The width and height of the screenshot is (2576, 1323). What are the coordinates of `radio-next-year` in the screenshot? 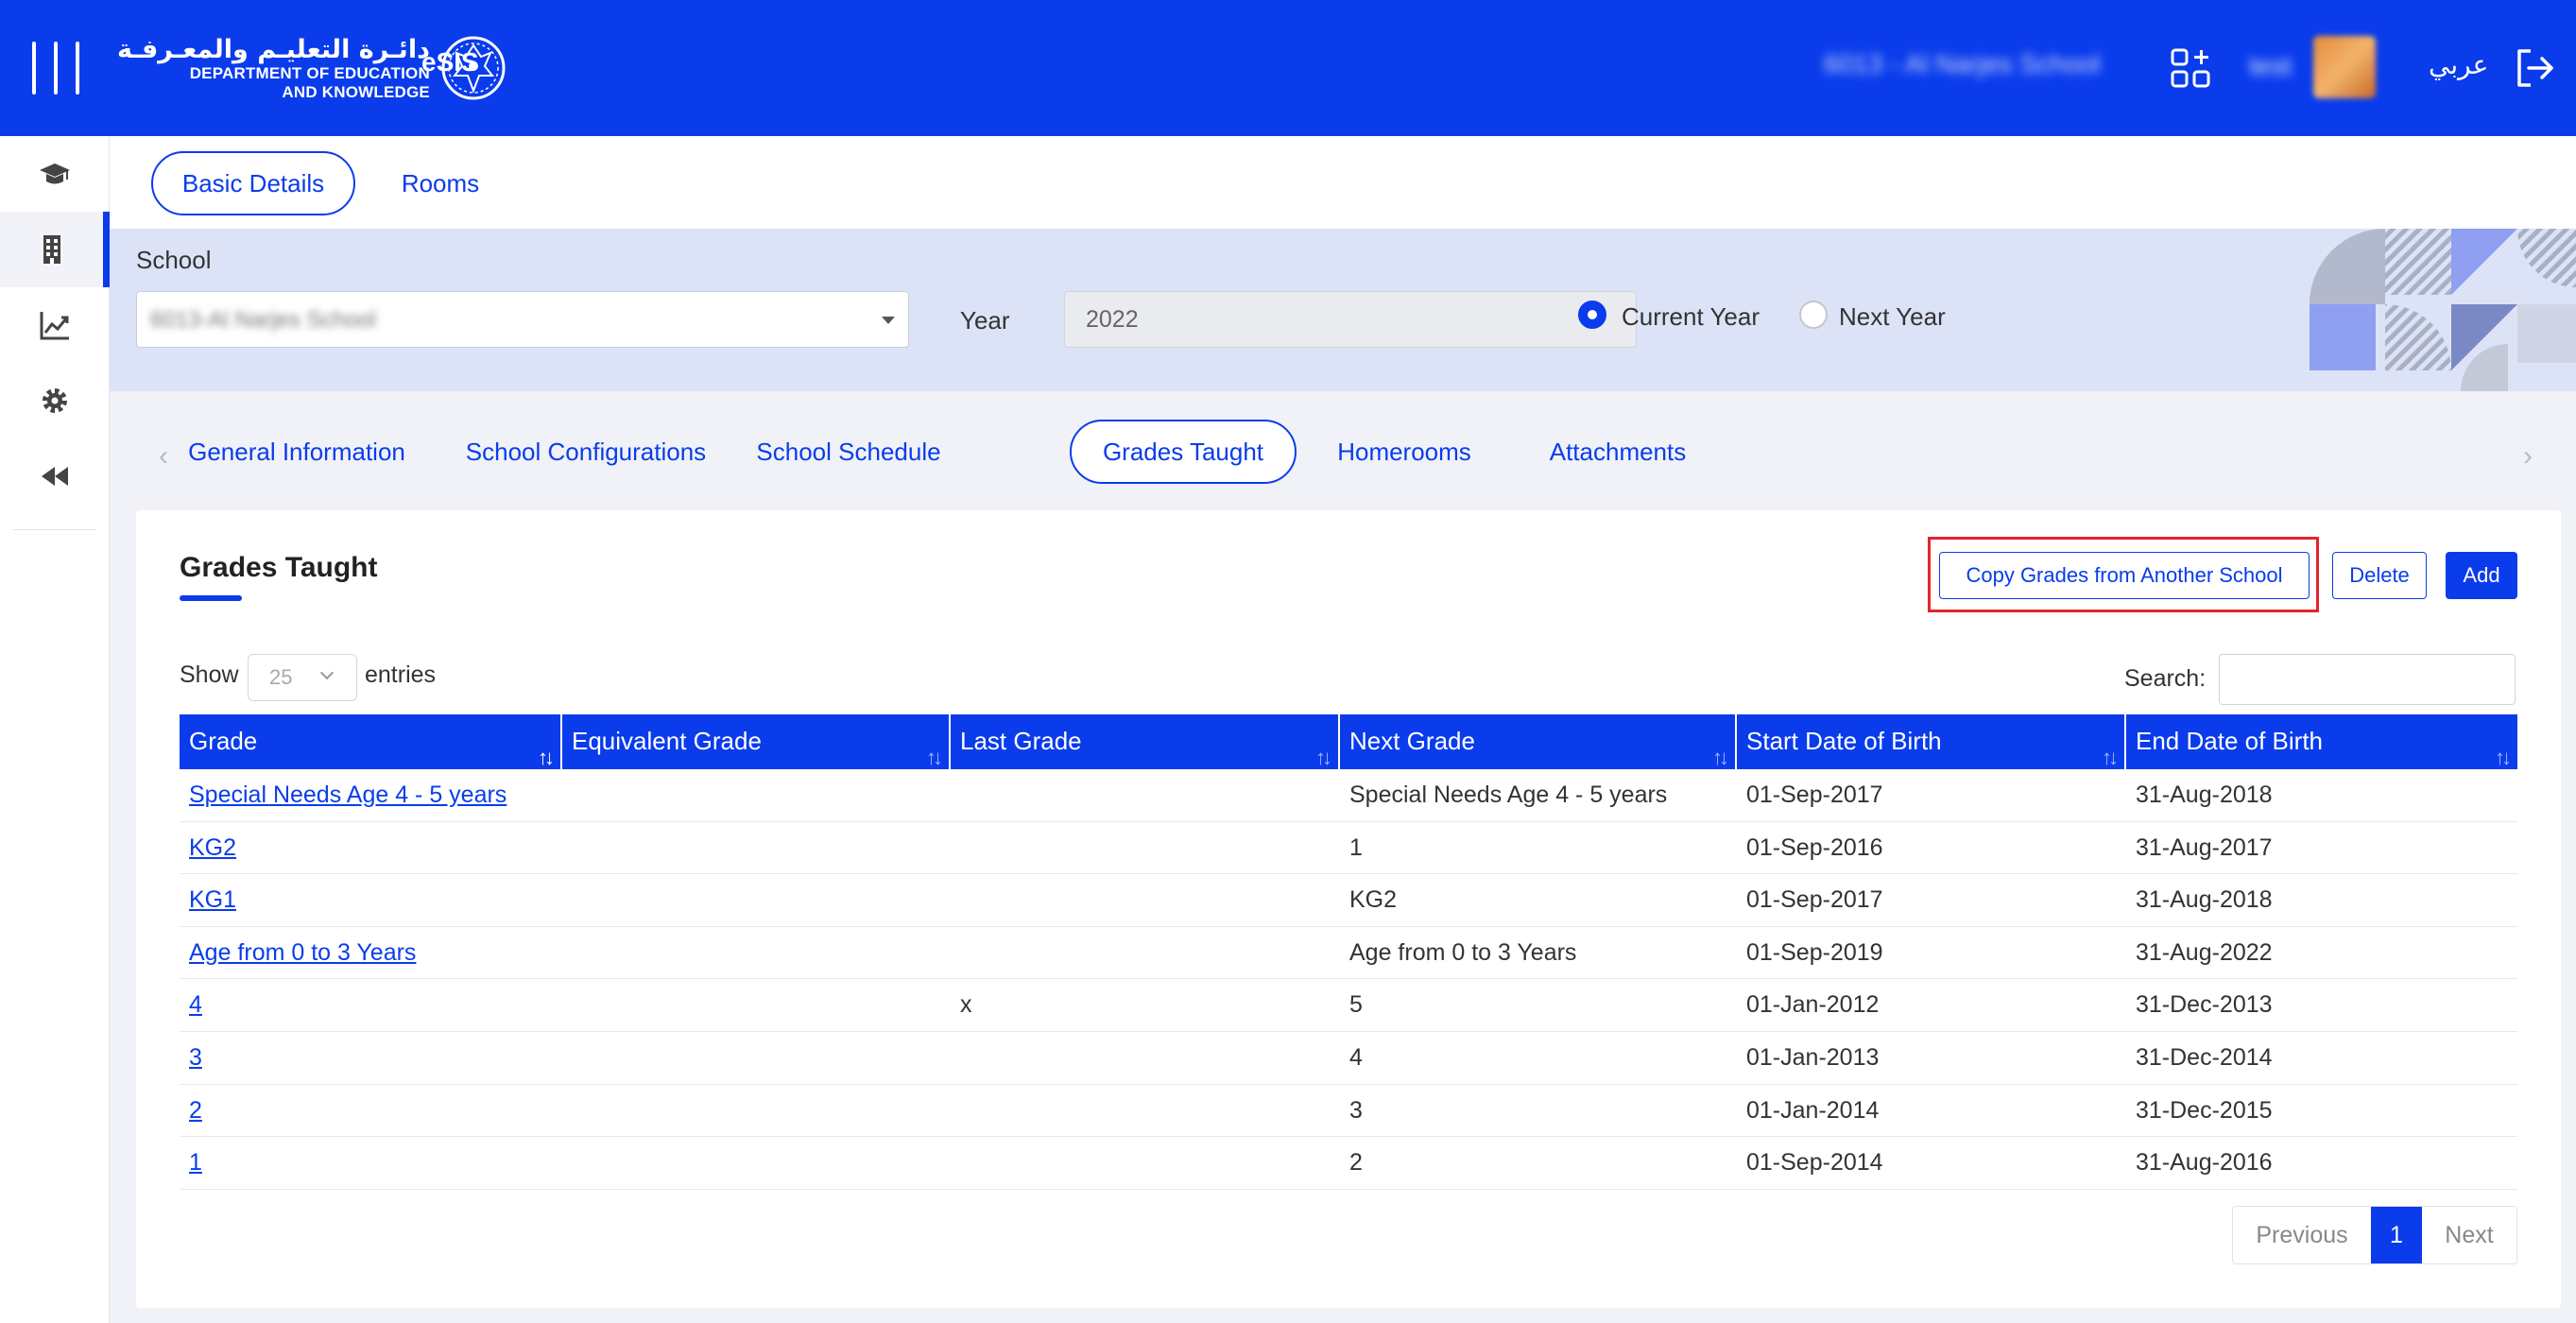 It's located at (1813, 315).